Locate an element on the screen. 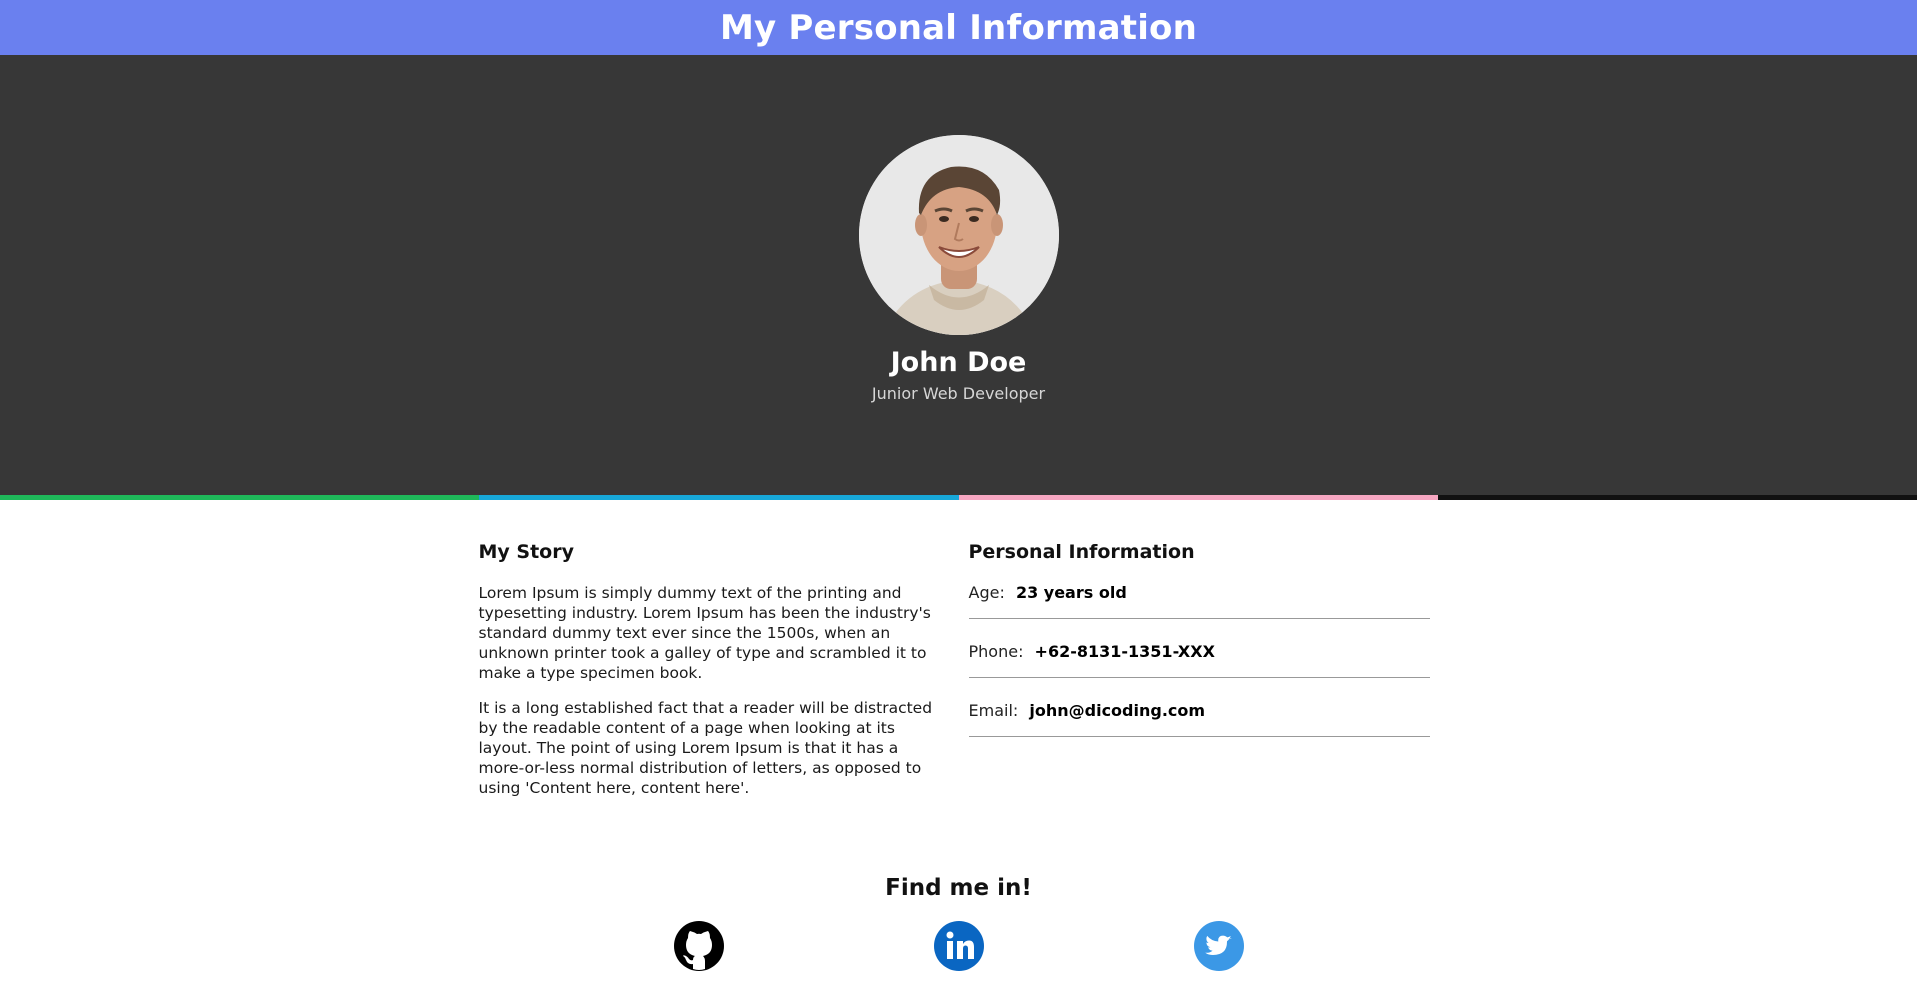 This screenshot has height=1007, width=1917. page-title: My Personal Information is located at coordinates (958, 27).